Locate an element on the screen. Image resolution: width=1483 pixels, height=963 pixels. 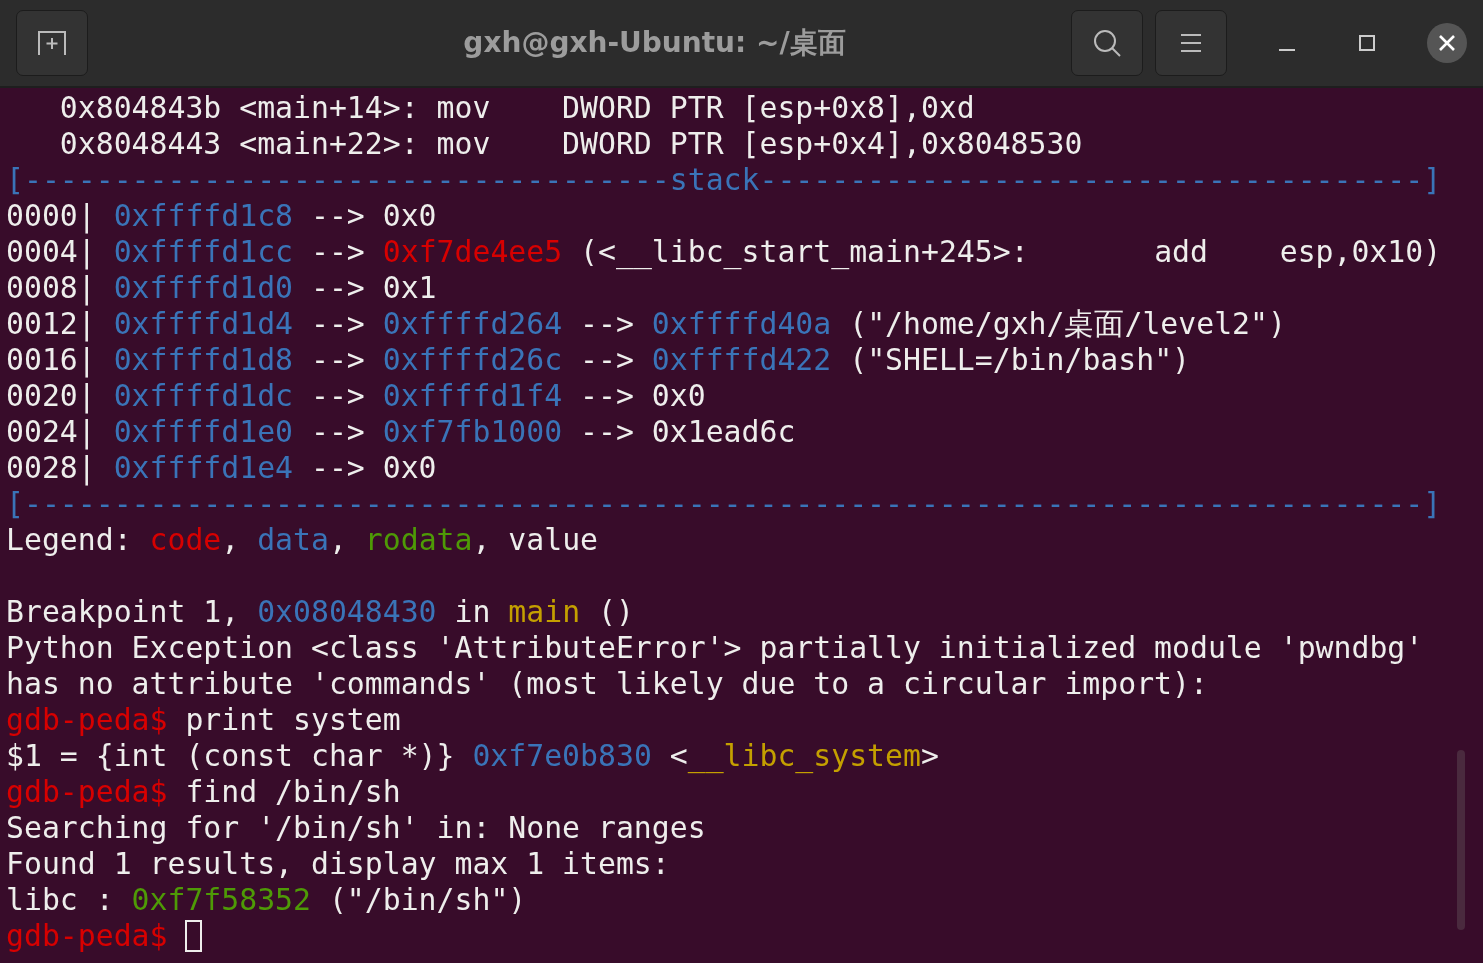
terminal-text: has no attribute 'commands' (most likely due to a circular import): is located at coordinates (607, 683).